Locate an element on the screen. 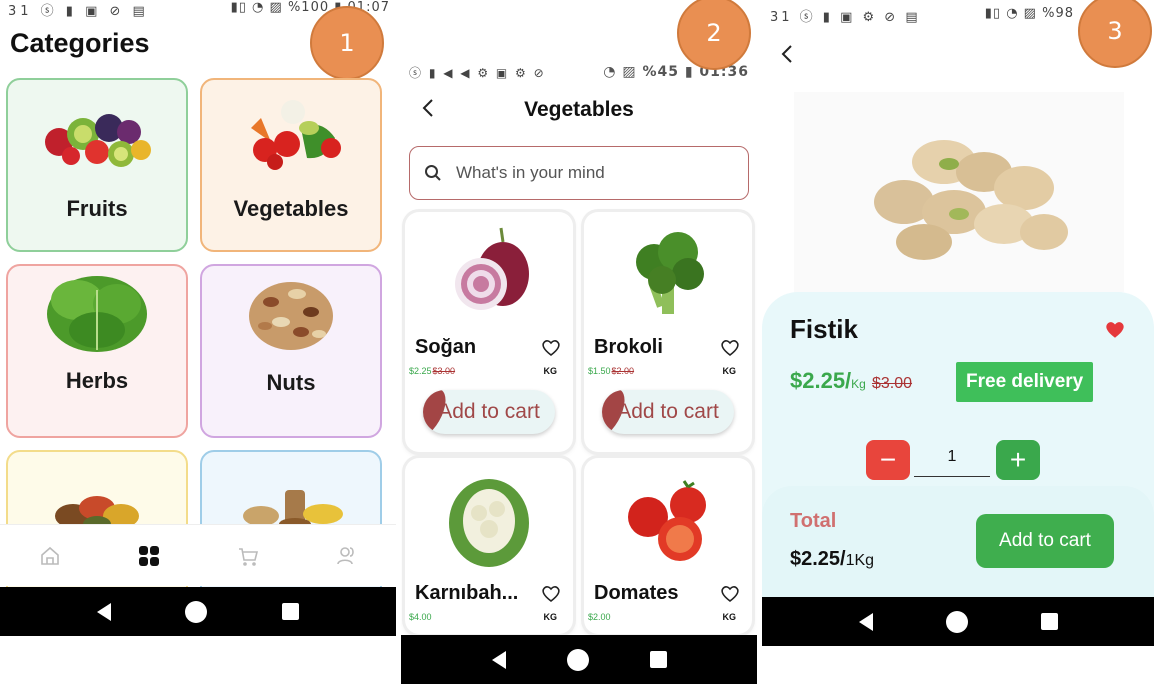 This screenshot has width=1154, height=684. category-card-vegetables: Vegetables is located at coordinates (291, 165).